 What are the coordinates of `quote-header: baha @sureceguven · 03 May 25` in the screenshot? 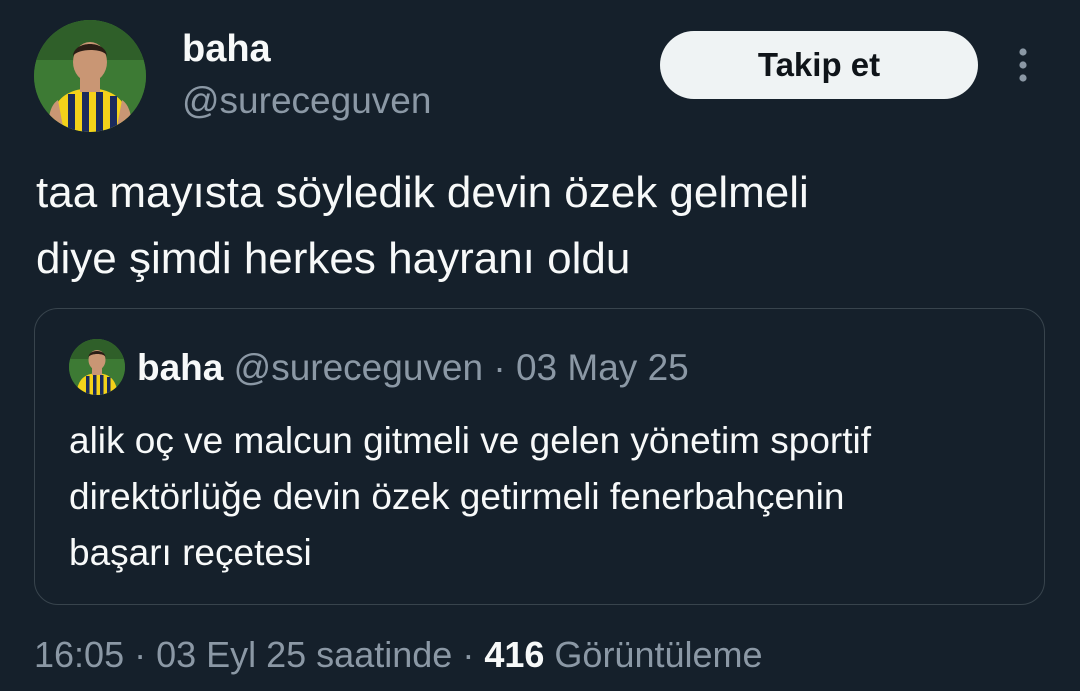 It's located at (413, 368).